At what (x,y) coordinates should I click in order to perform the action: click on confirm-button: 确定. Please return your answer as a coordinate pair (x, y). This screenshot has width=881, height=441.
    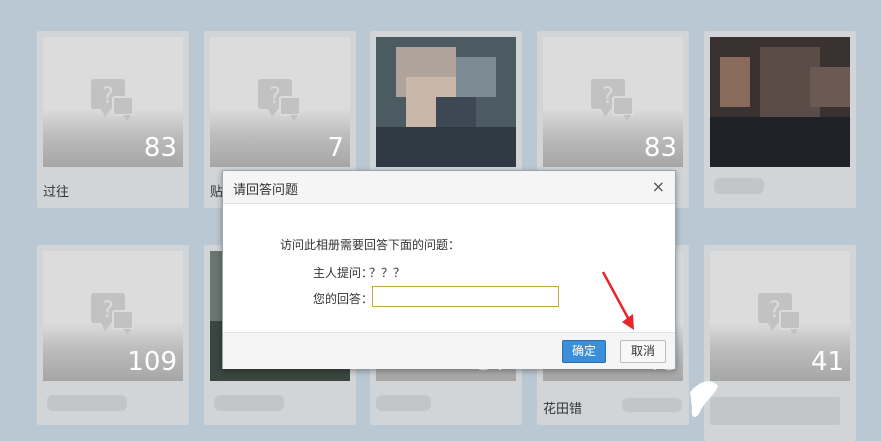
    Looking at the image, I should click on (584, 351).